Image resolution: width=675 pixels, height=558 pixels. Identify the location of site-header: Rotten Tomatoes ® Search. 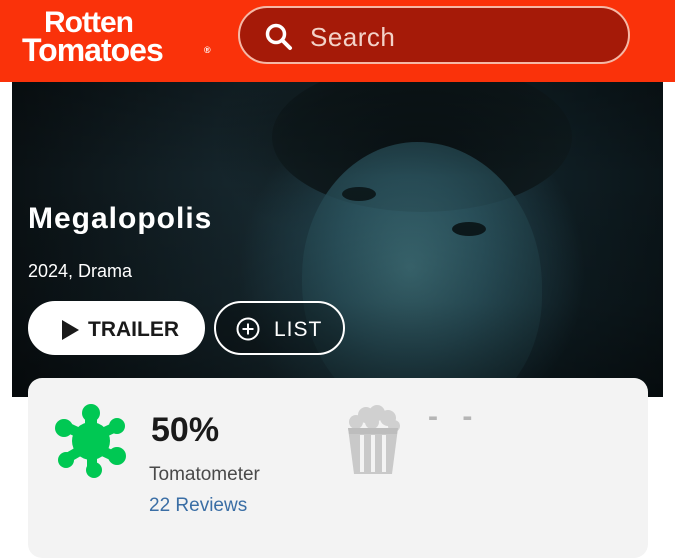
(337, 41).